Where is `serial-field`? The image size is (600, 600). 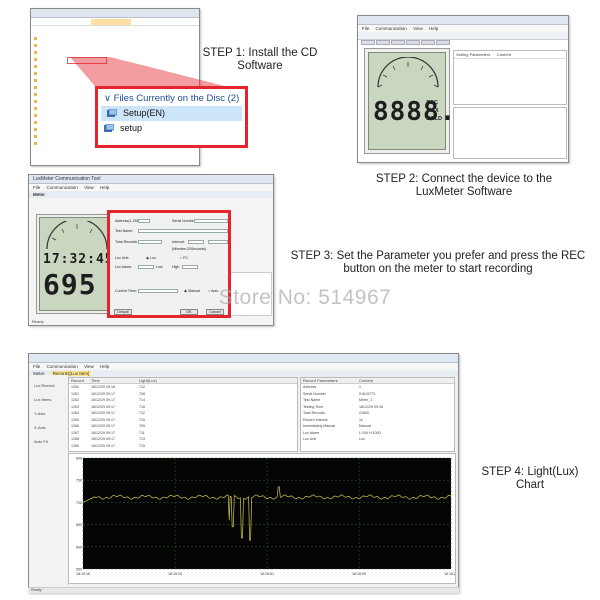 serial-field is located at coordinates (211, 221).